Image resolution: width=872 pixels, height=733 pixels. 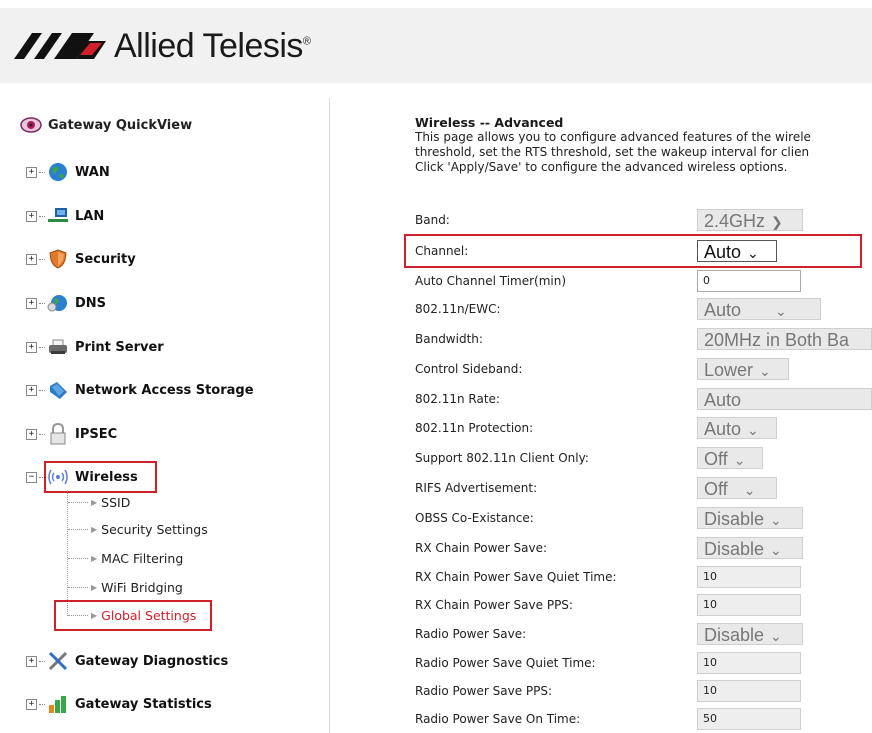 I want to click on printer-icon, so click(x=58, y=347).